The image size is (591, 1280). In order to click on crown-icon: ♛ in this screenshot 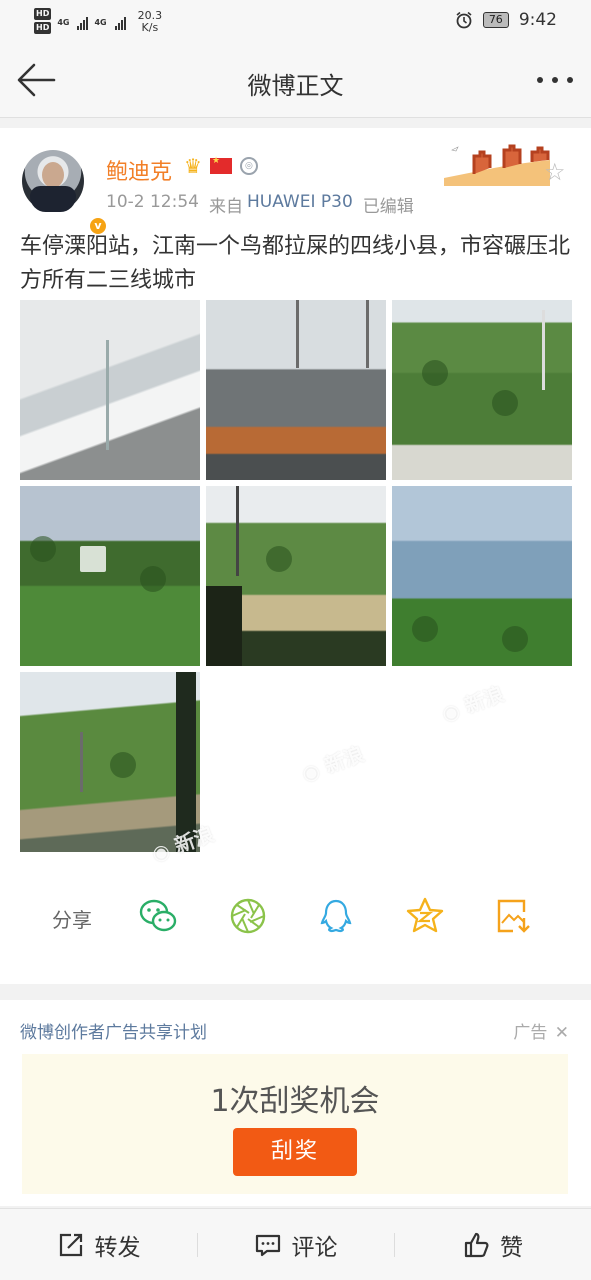, I will do `click(193, 166)`.